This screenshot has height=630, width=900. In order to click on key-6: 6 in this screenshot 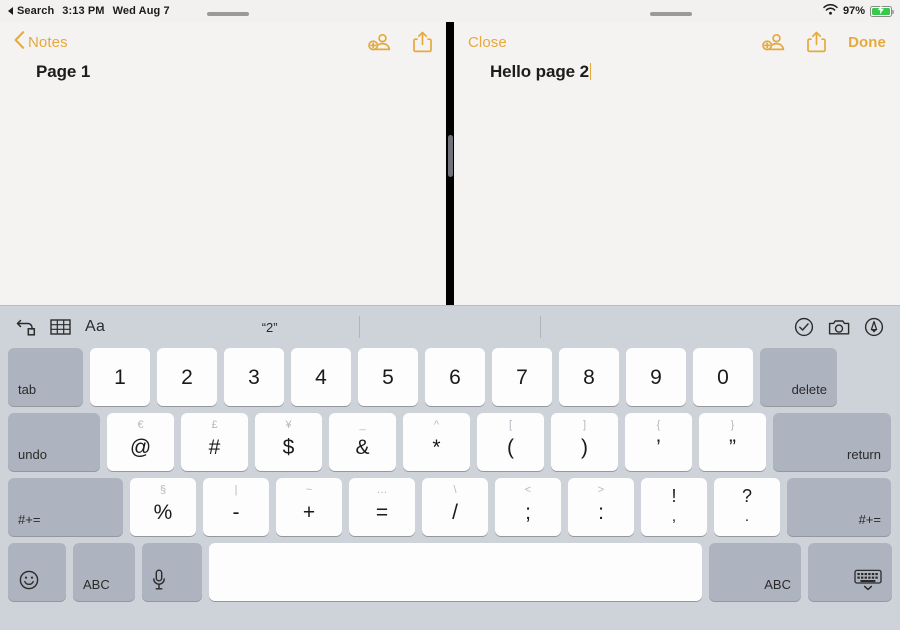, I will do `click(455, 377)`.